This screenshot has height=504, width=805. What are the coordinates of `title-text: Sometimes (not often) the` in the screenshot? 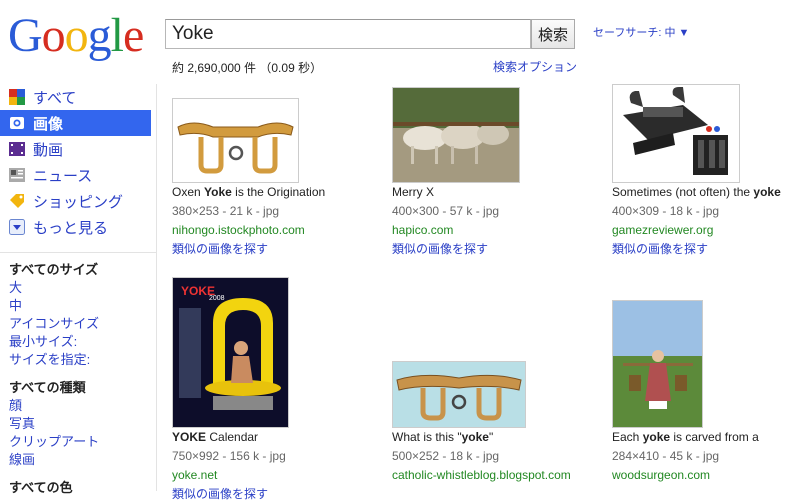 It's located at (683, 192).